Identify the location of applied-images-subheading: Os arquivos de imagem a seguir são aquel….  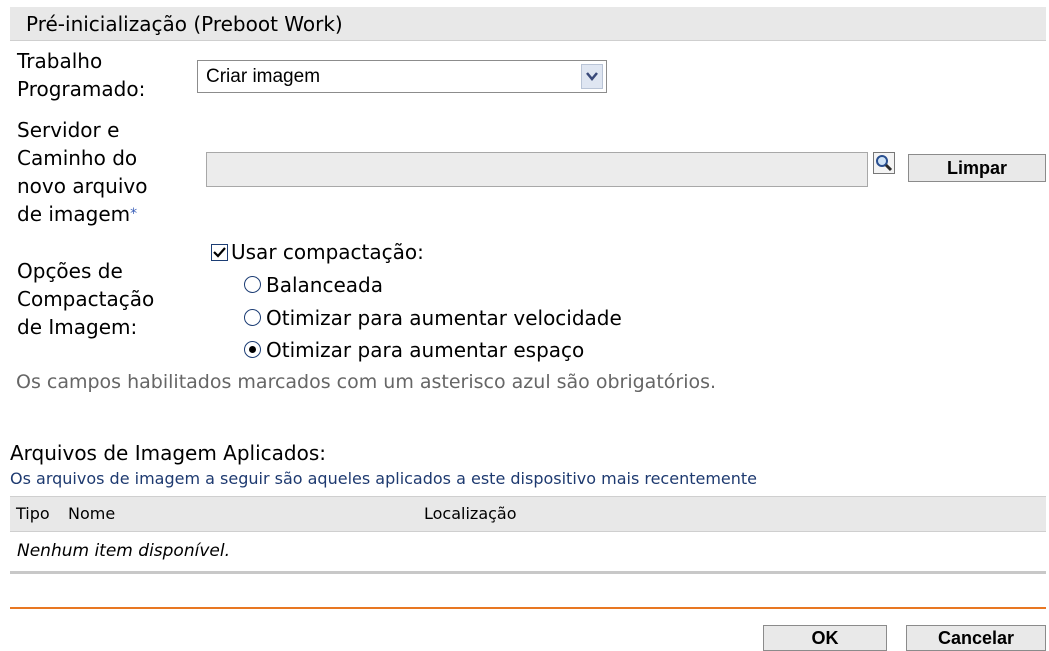
(384, 478).